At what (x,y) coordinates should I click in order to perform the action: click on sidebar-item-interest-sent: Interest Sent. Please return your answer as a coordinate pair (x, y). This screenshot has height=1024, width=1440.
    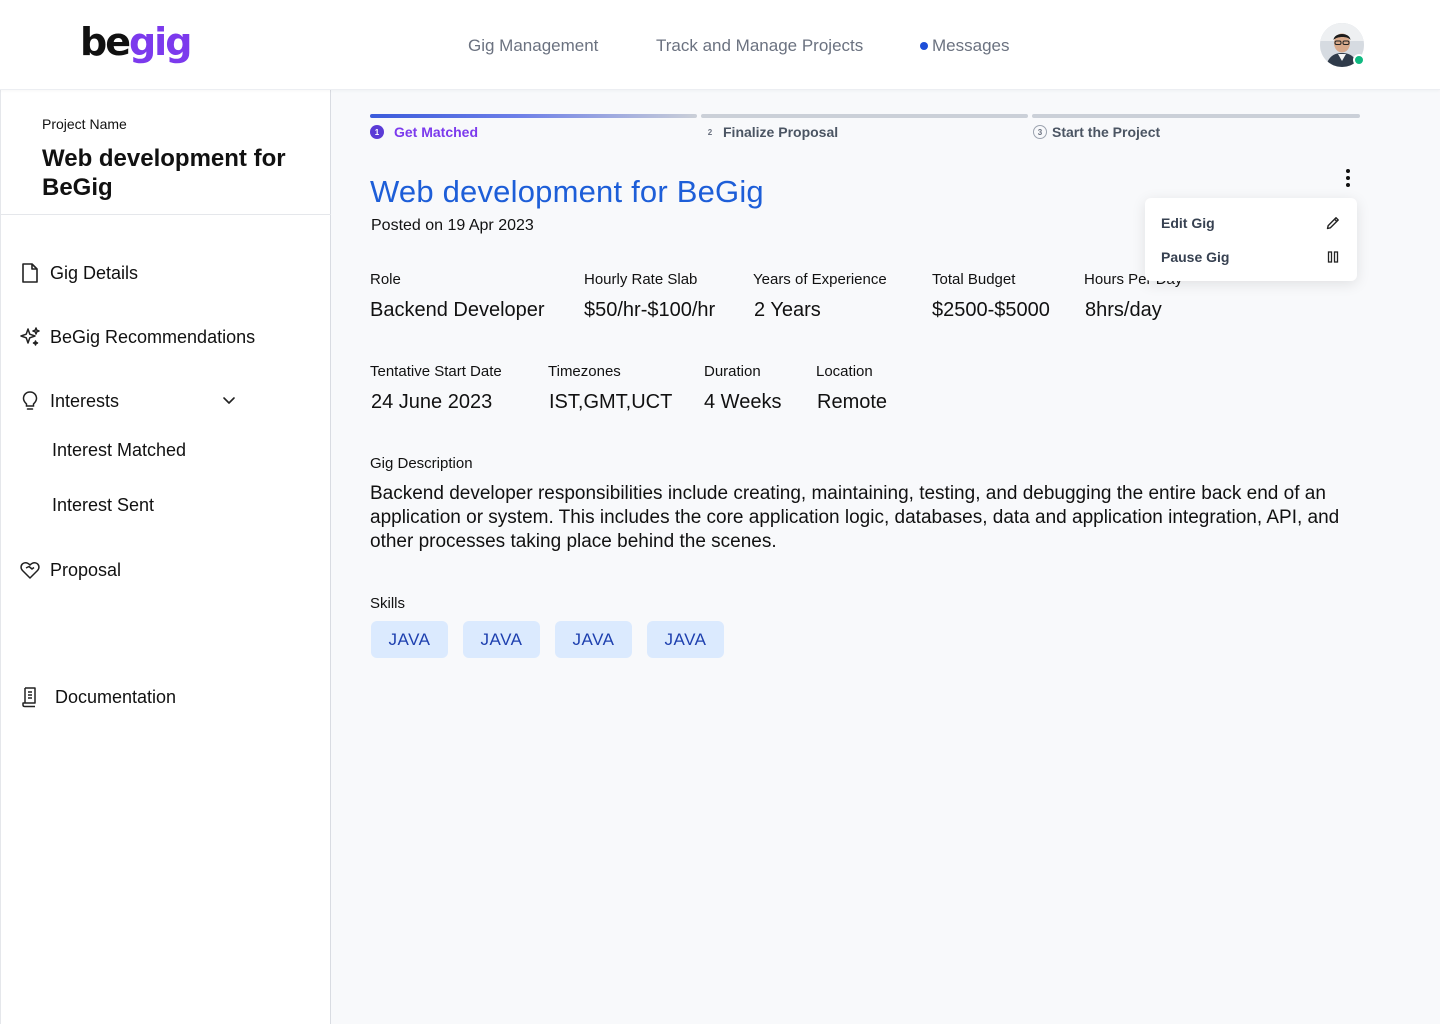
    Looking at the image, I should click on (103, 505).